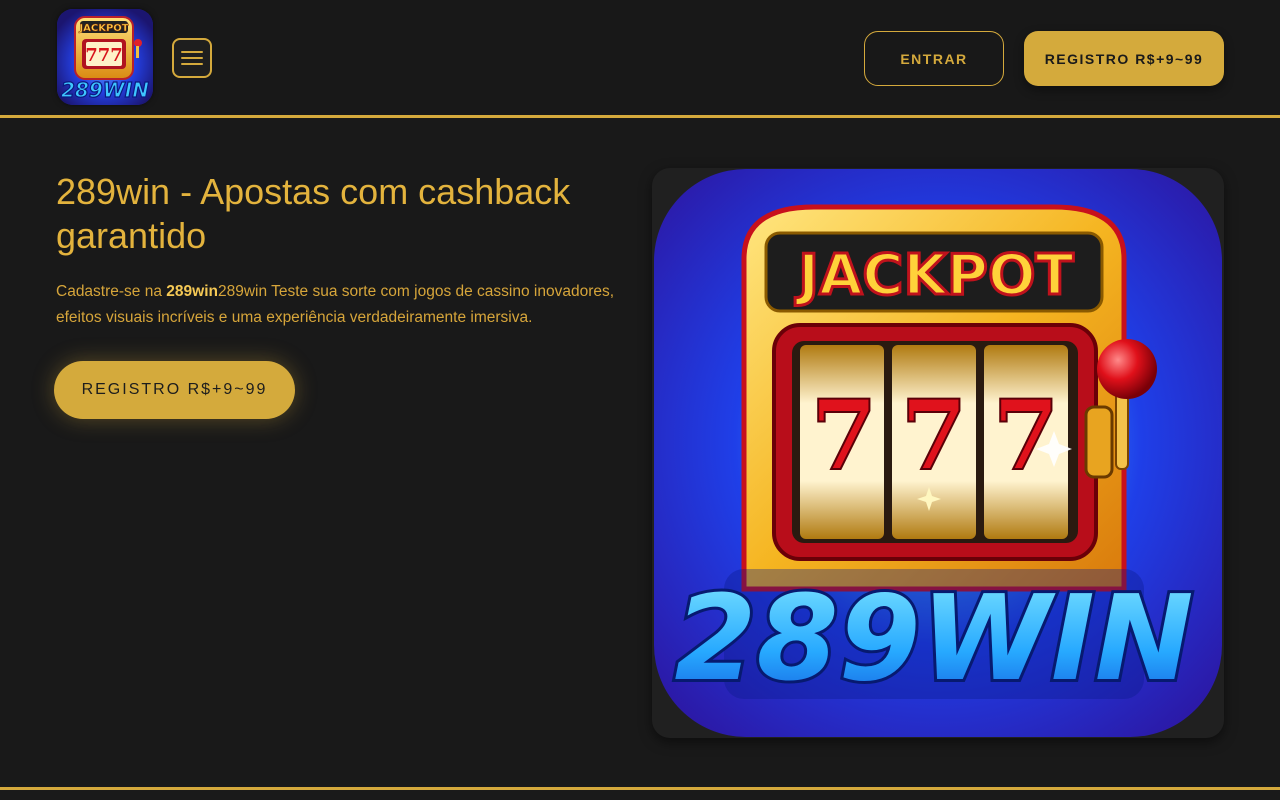 Image resolution: width=1280 pixels, height=800 pixels. What do you see at coordinates (105, 90) in the screenshot?
I see `logo-brand-text: 289WIN` at bounding box center [105, 90].